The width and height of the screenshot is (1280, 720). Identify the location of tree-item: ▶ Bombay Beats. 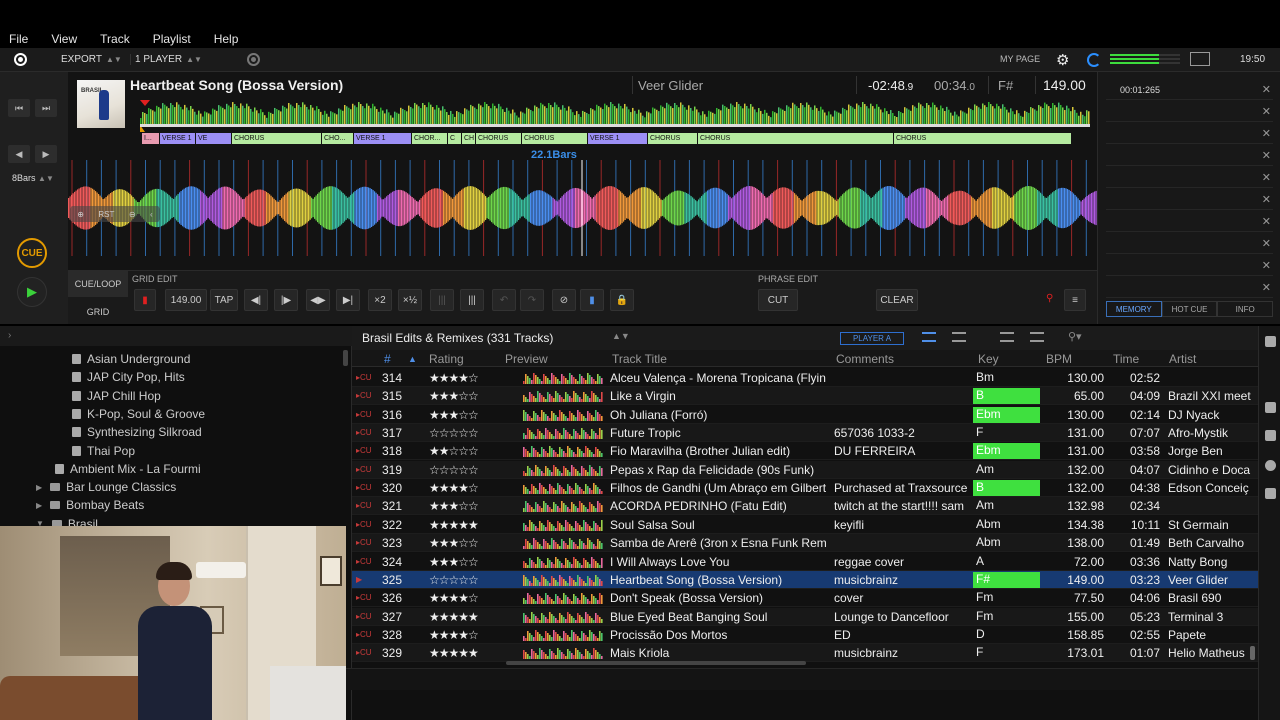
(90, 505).